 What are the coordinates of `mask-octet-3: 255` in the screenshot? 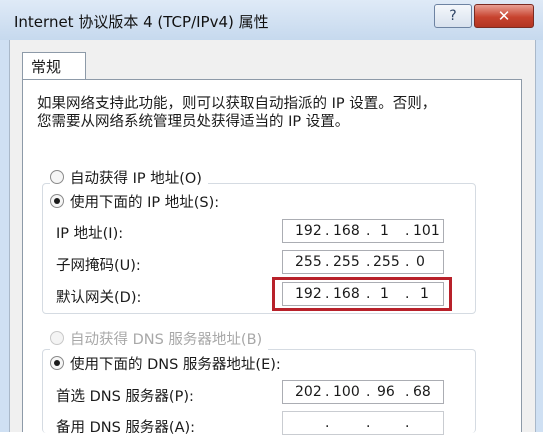 It's located at (386, 262).